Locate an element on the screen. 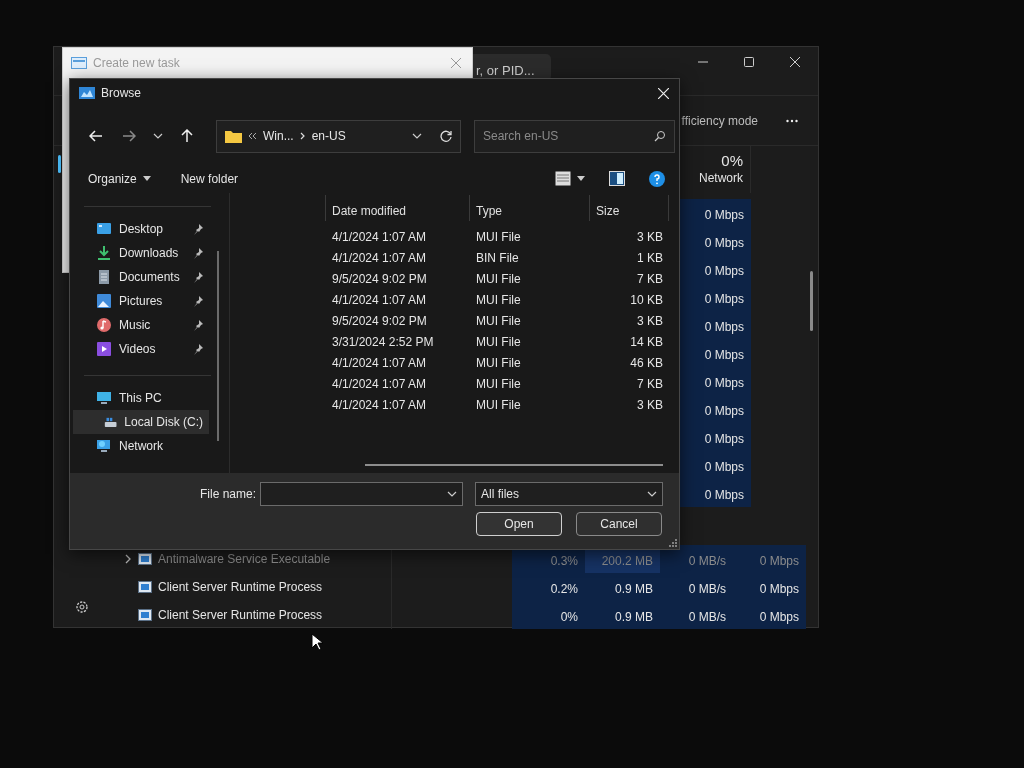 The image size is (1024, 768). table-cell-text: 3/31/2024 2:52 PM is located at coordinates (383, 342).